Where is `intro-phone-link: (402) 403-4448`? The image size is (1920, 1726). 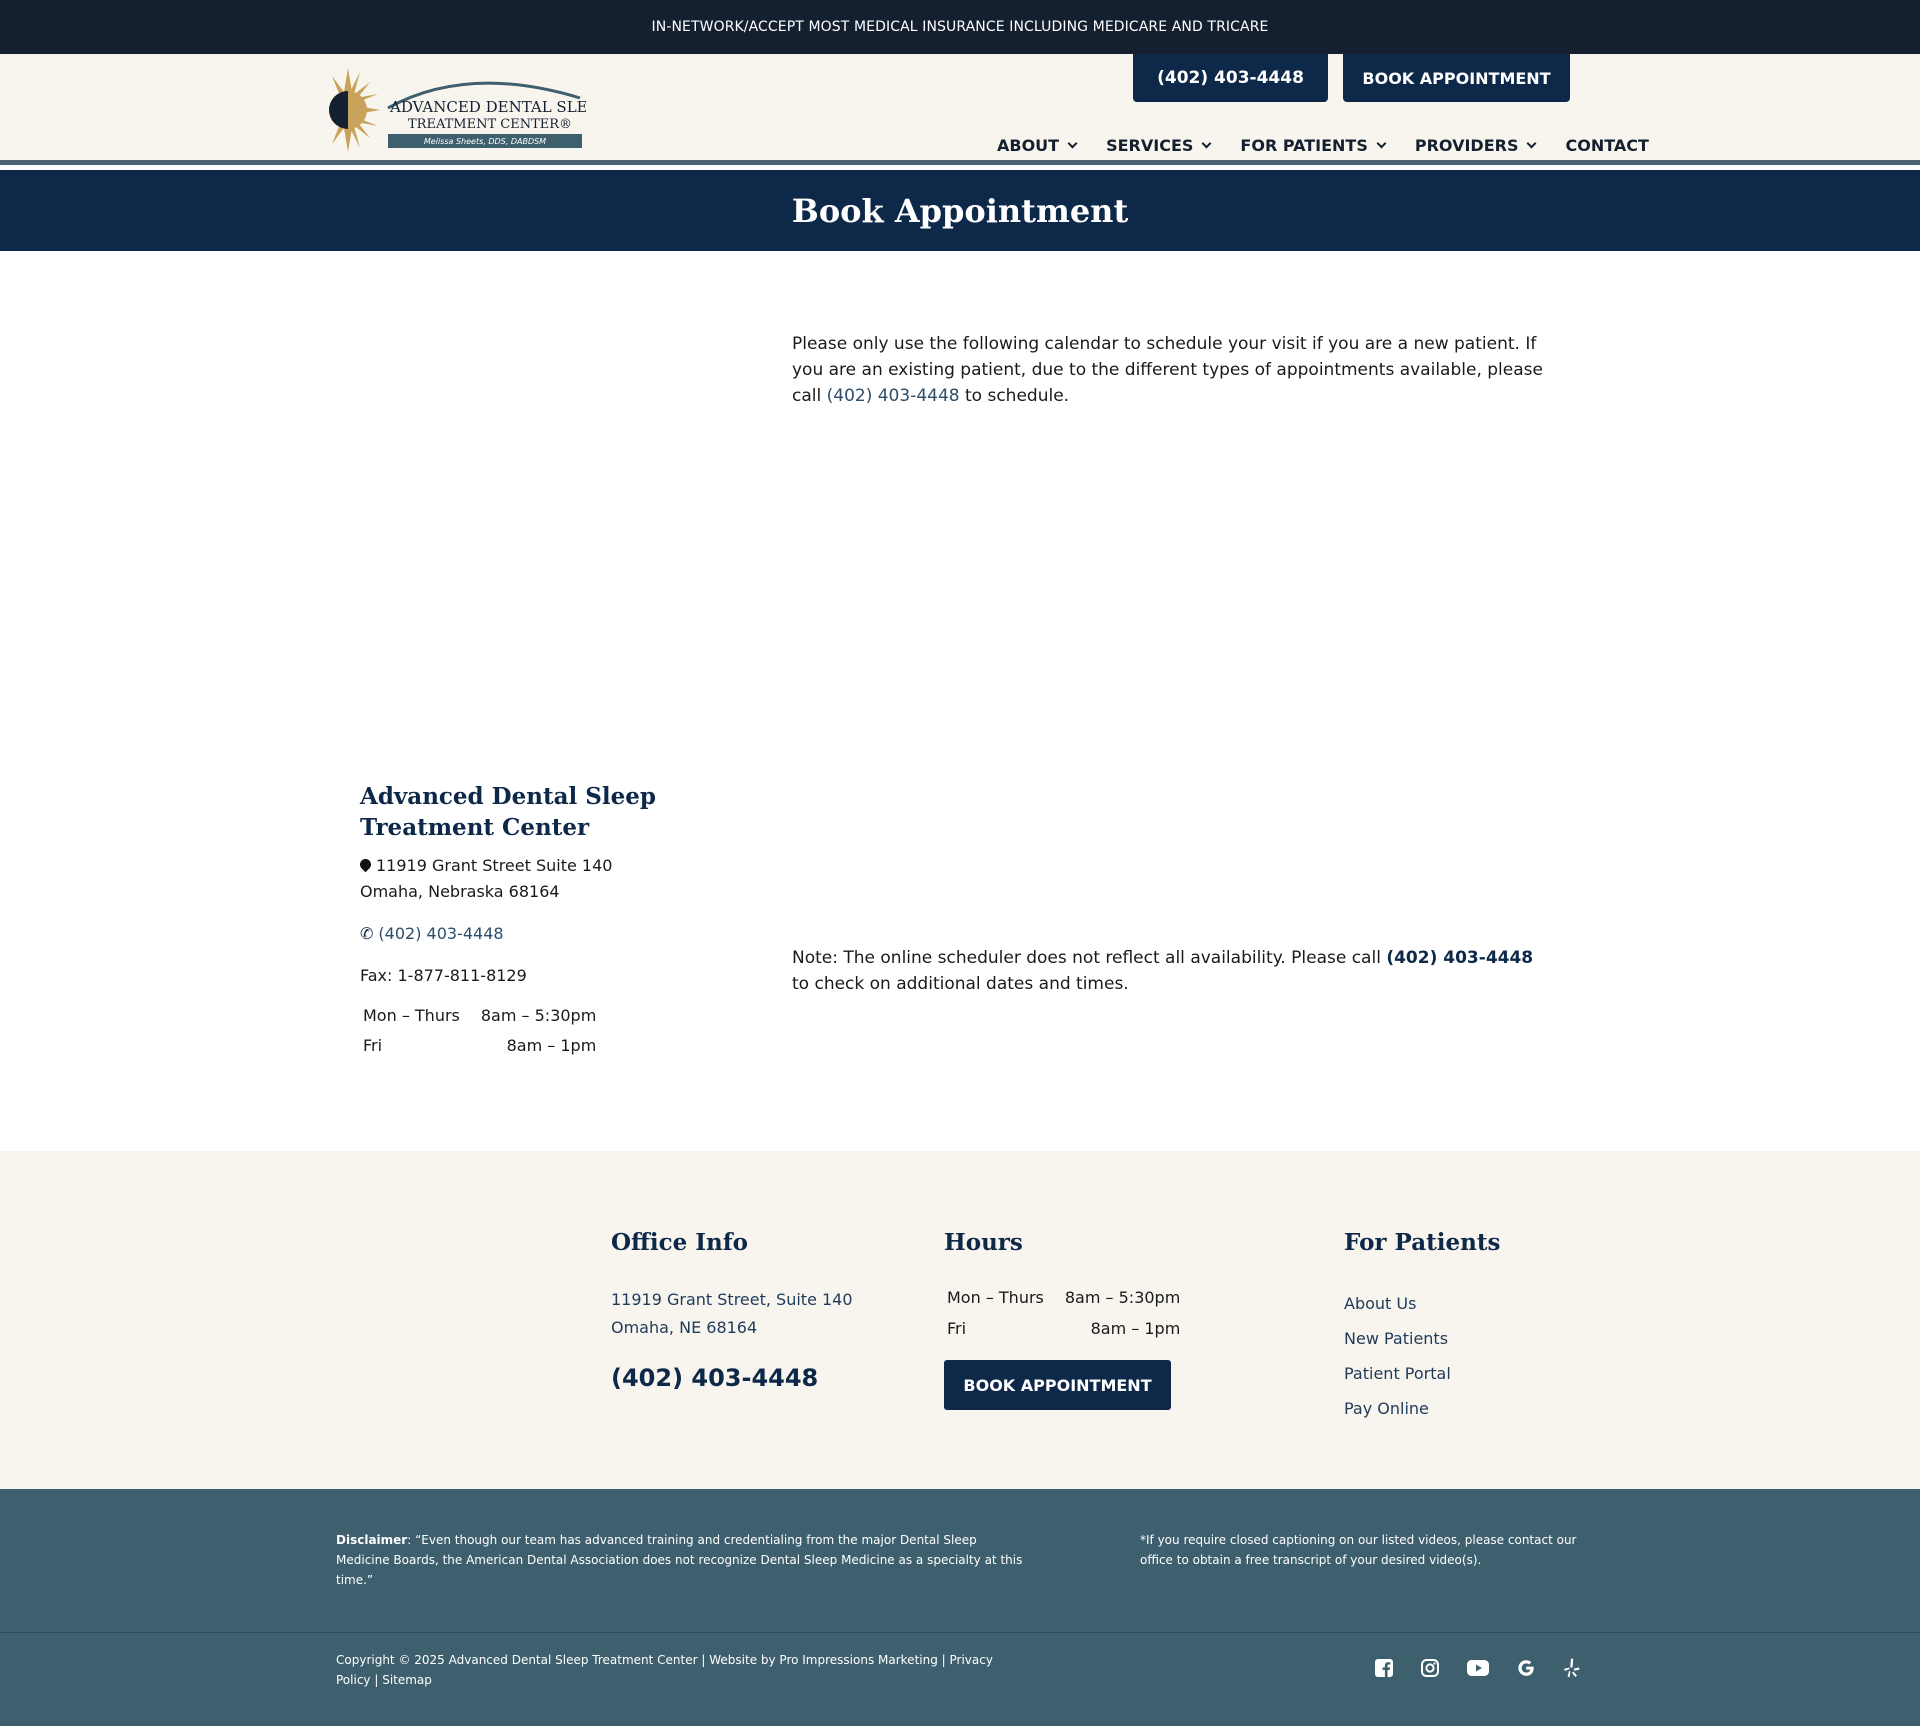 intro-phone-link: (402) 403-4448 is located at coordinates (893, 396).